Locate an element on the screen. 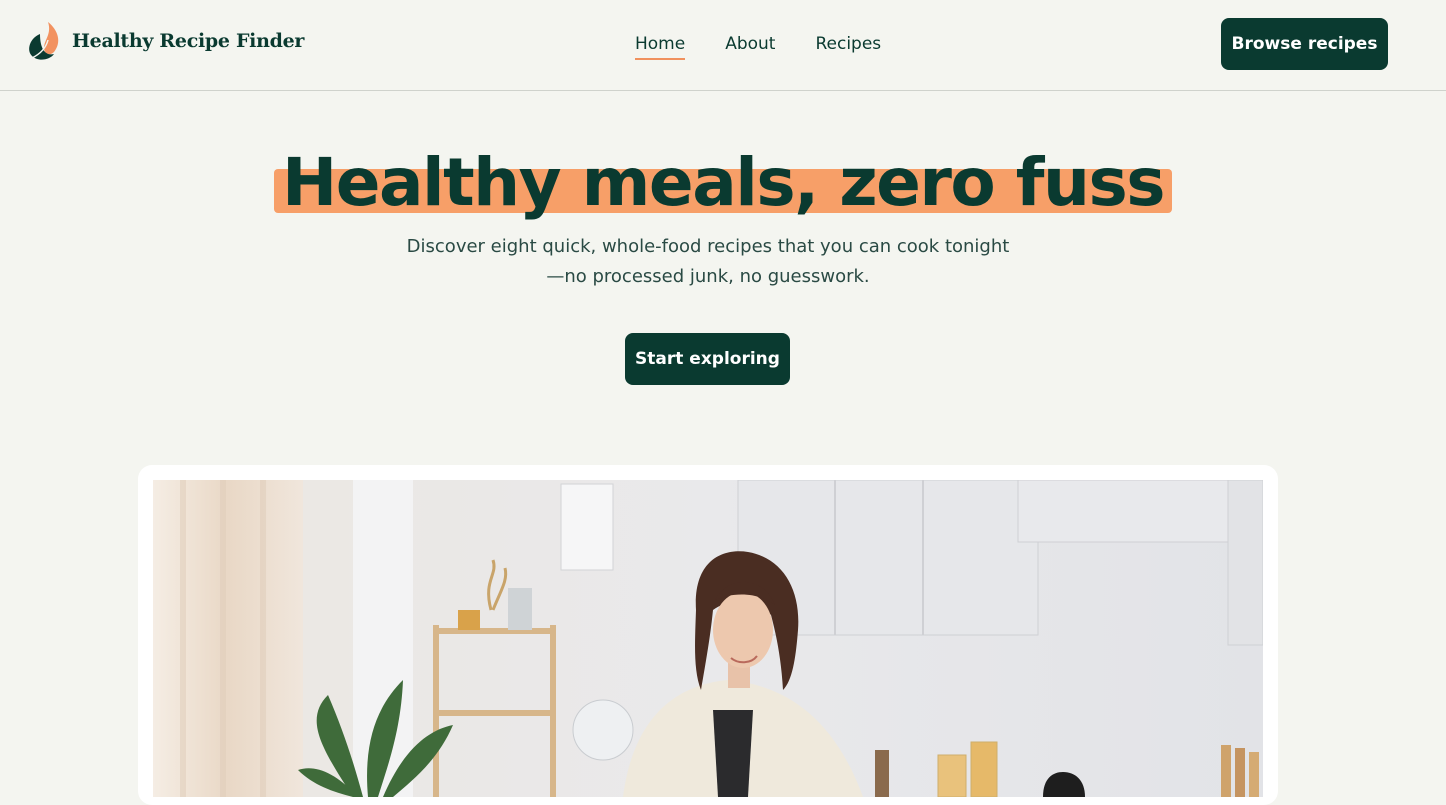  brand-link: Healthy Recipe Finder is located at coordinates (165, 41).